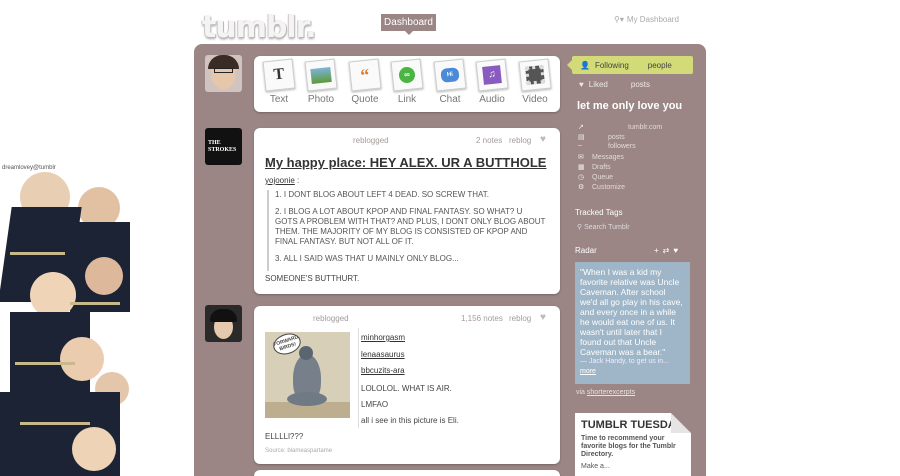 This screenshot has height=476, width=900. What do you see at coordinates (405, 162) in the screenshot?
I see `post-title: My happy place: HEY ALEX. UR A BUTTHOLE` at bounding box center [405, 162].